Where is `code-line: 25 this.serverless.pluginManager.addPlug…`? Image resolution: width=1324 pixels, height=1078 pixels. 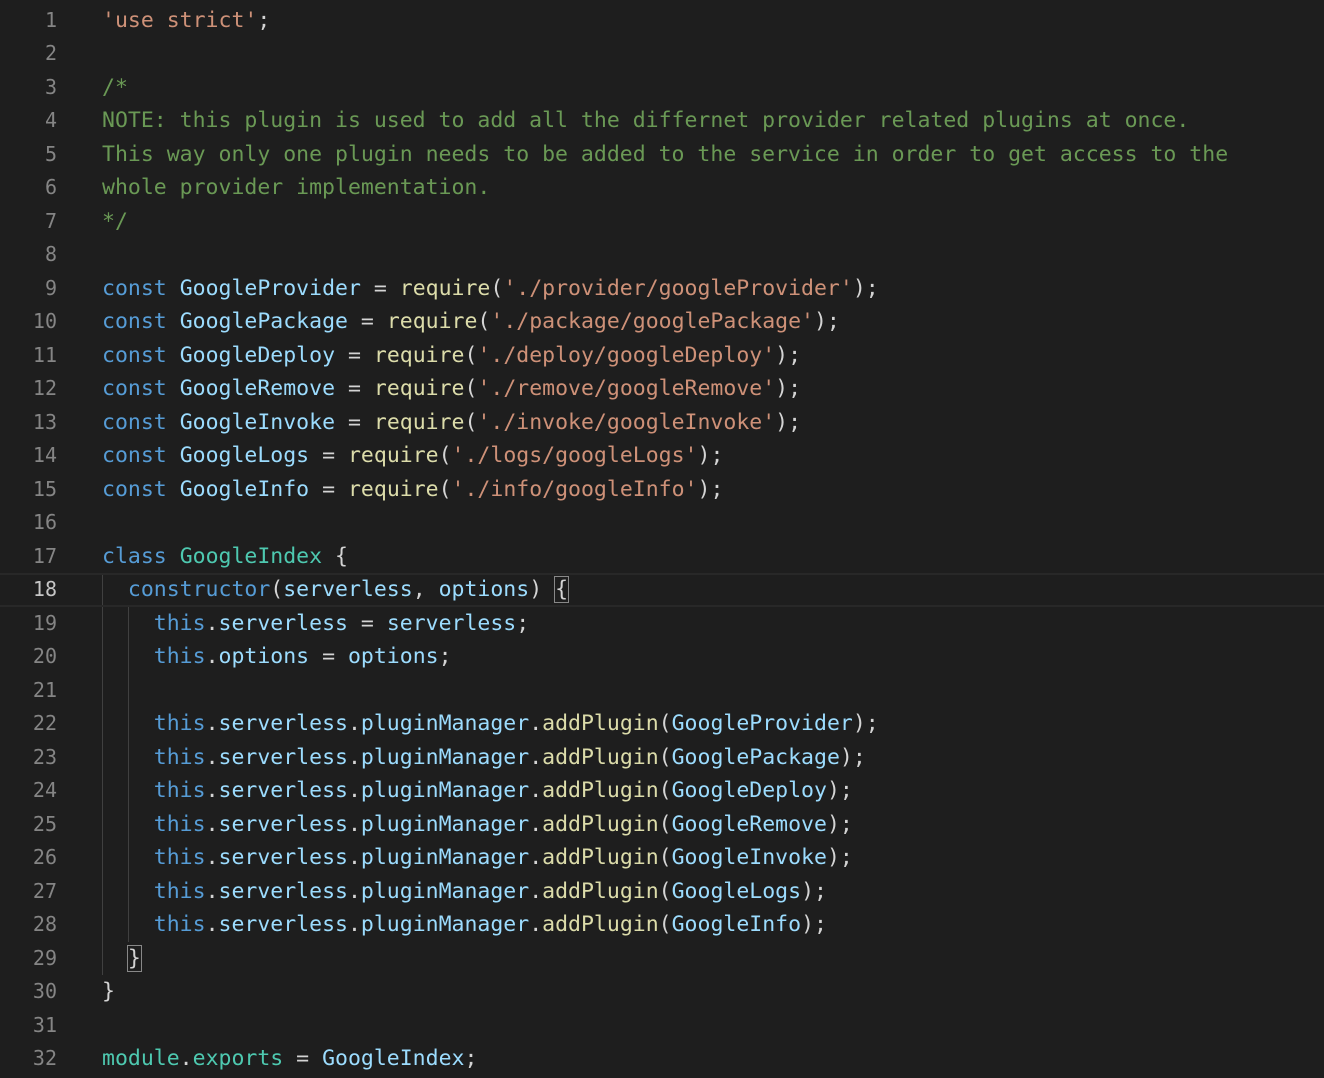
code-line: 25 this.serverless.pluginManager.addPlug… is located at coordinates (662, 825).